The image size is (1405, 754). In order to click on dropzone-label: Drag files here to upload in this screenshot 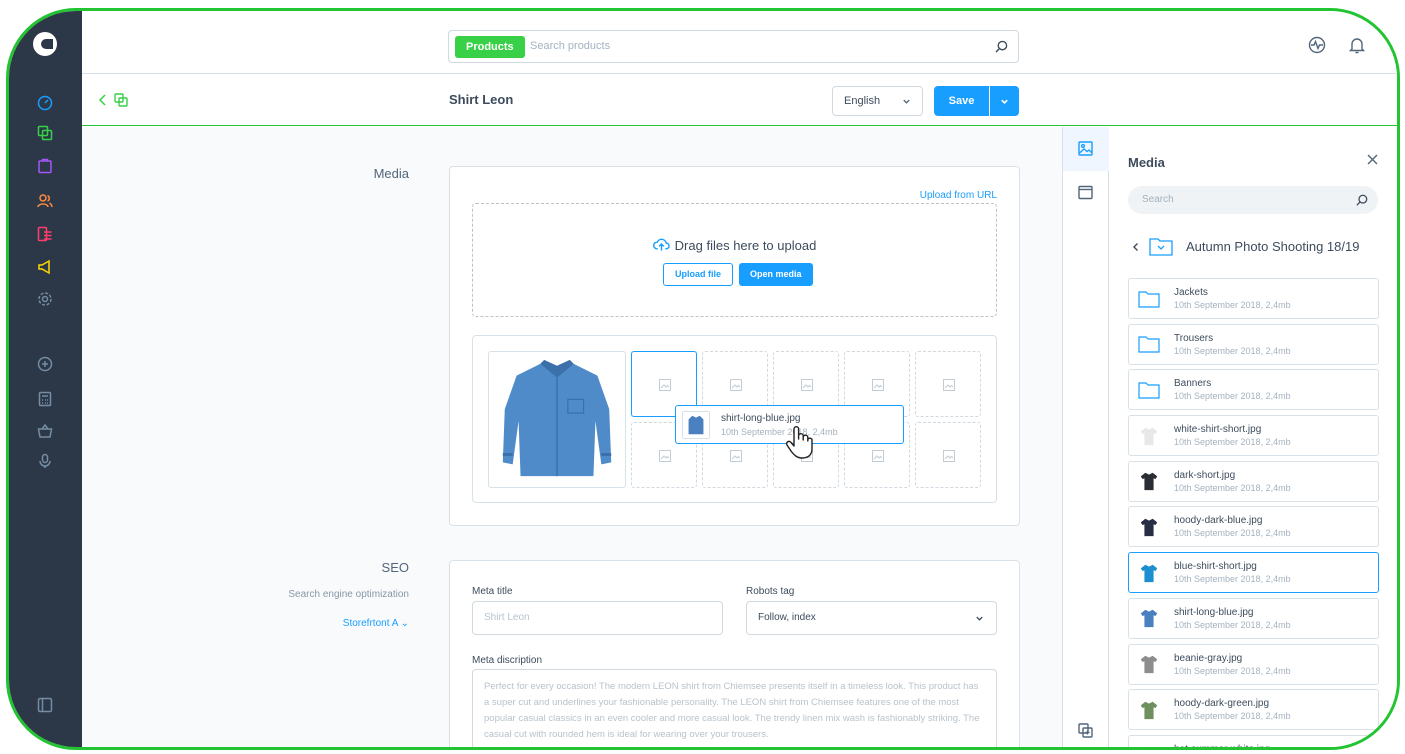, I will do `click(745, 245)`.